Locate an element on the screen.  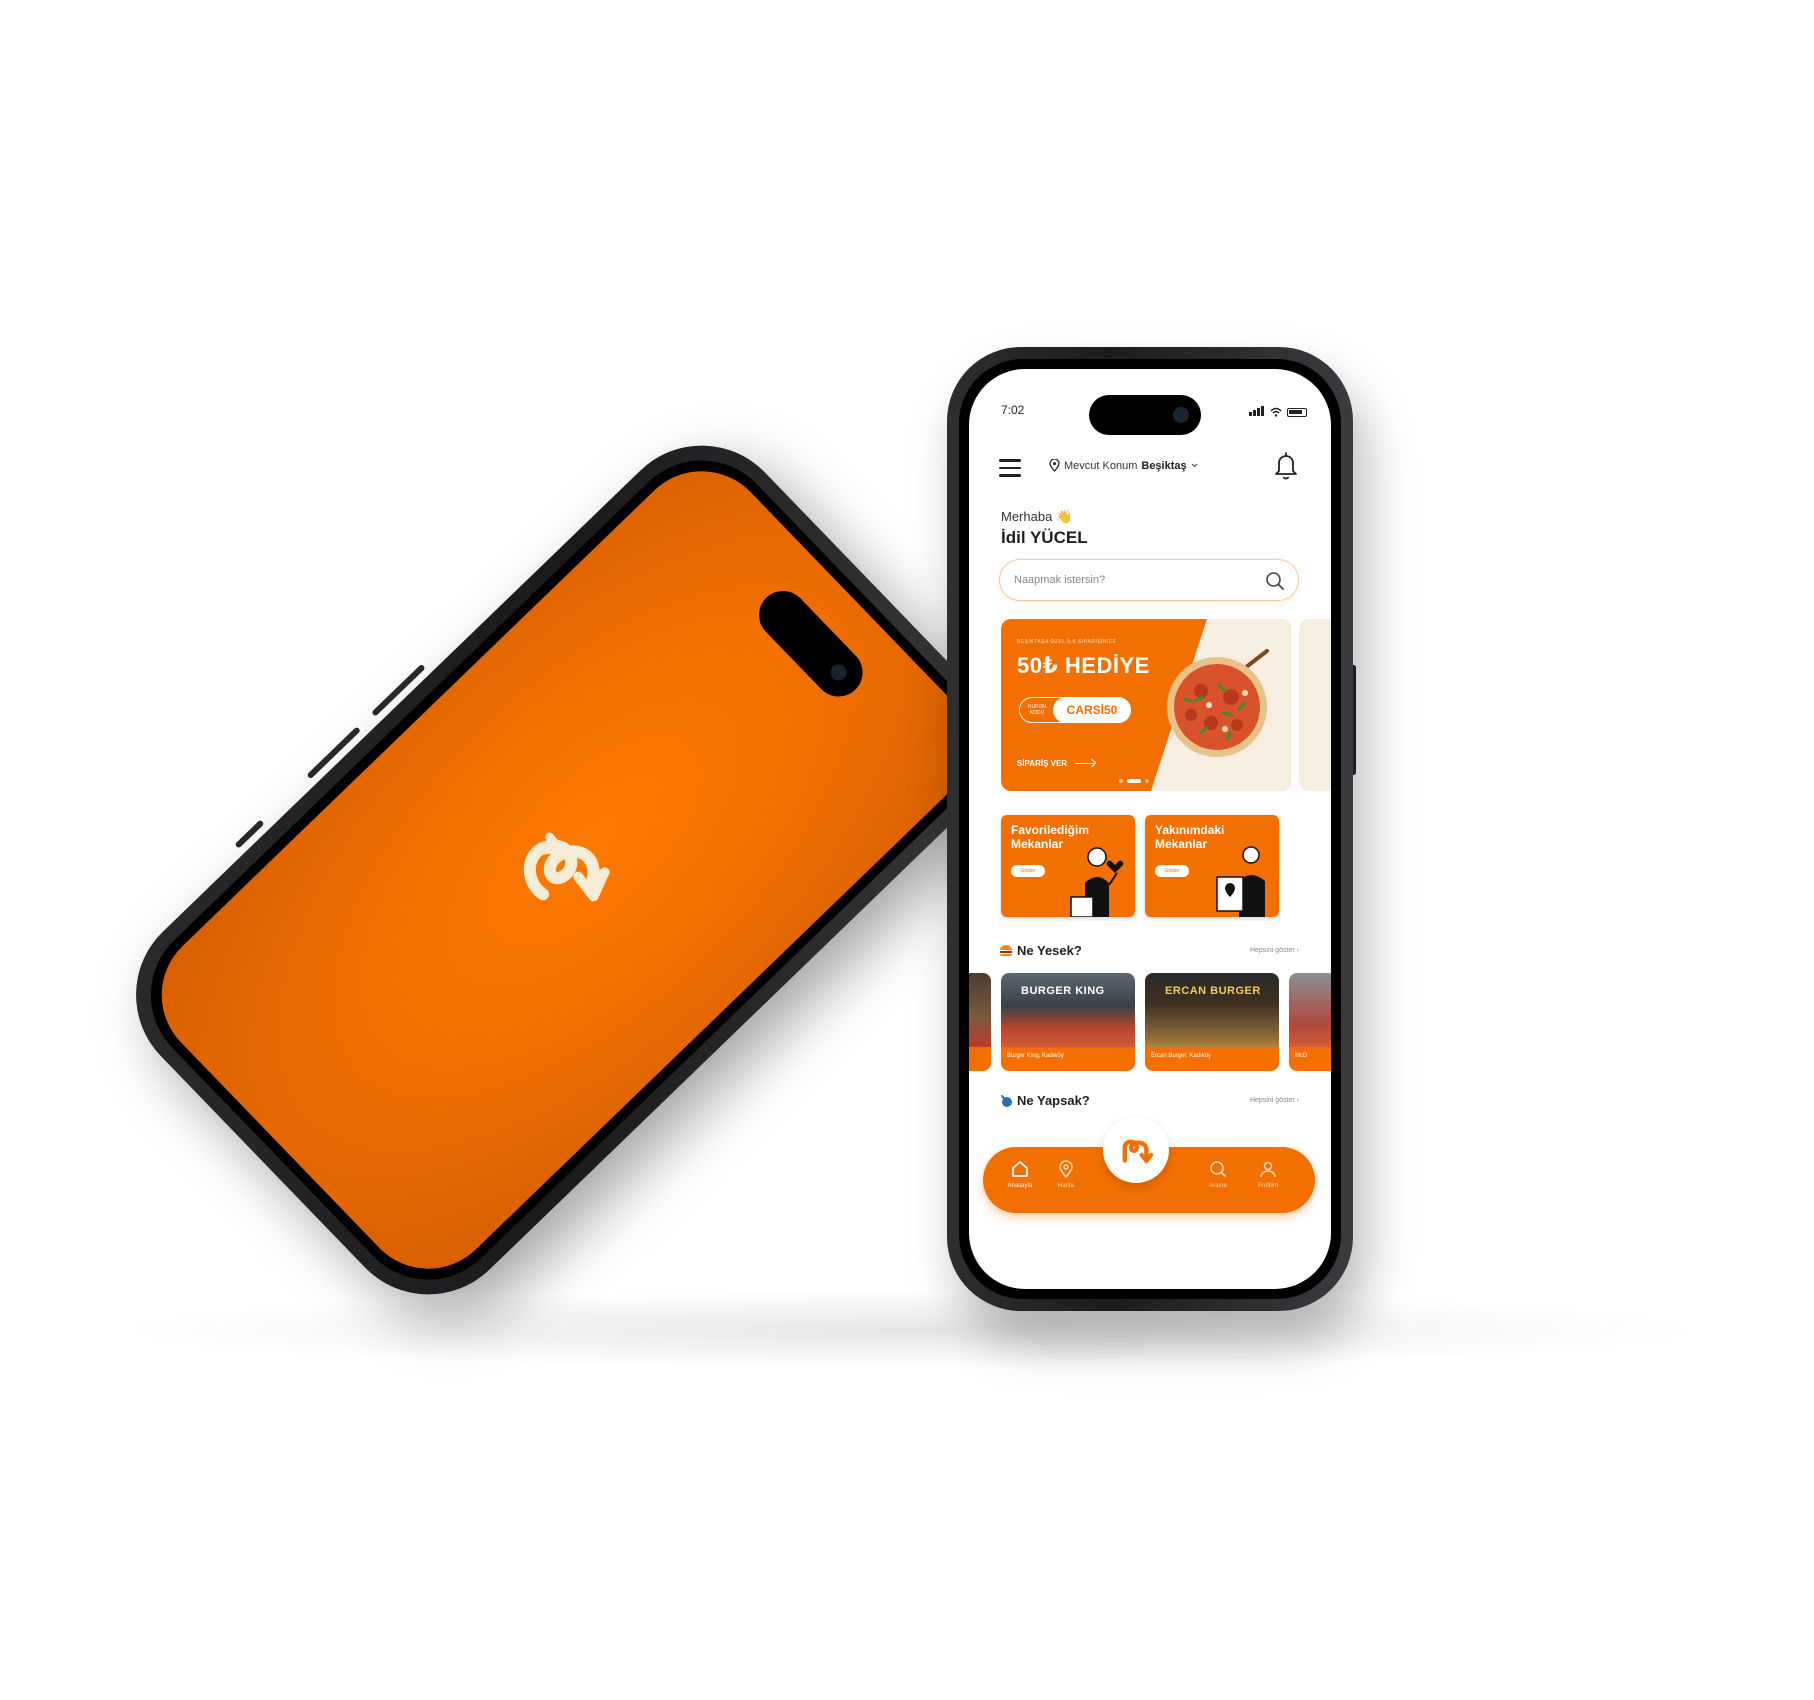
person-map-illustration is located at coordinates (1240, 881).